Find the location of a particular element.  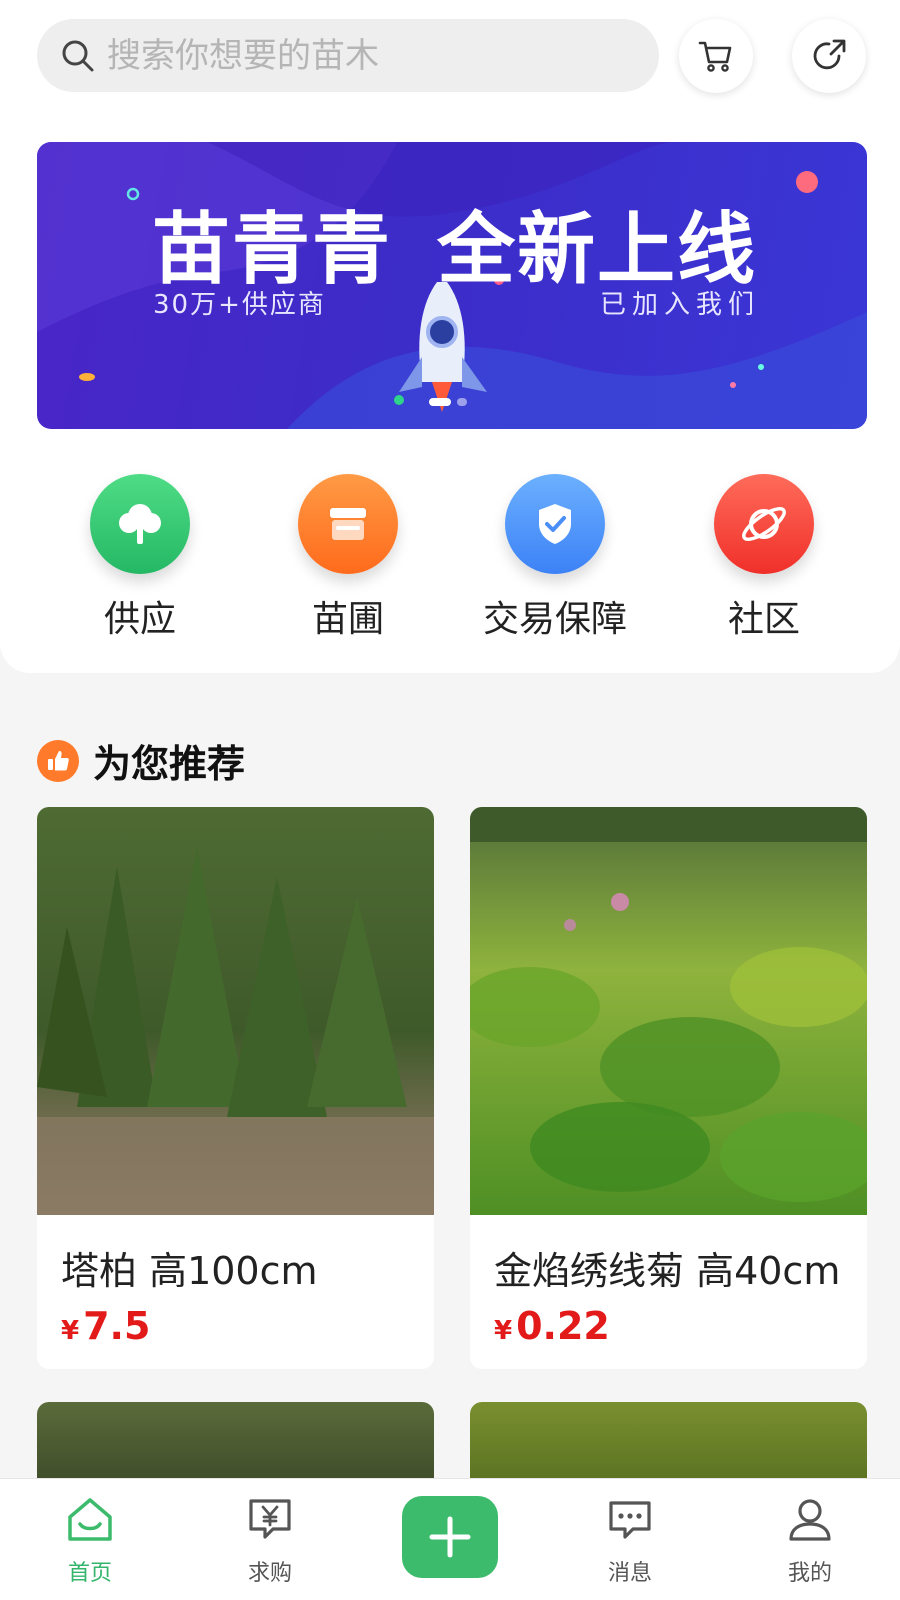

price-value: 0.22 is located at coordinates (563, 1326).